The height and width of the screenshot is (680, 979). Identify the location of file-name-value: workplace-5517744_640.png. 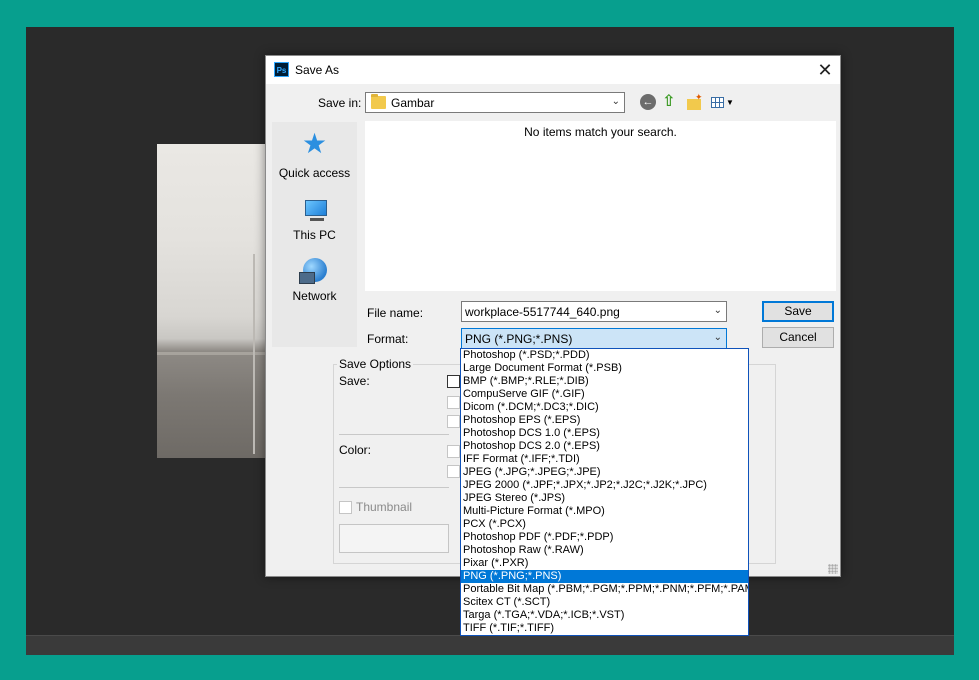
(542, 312).